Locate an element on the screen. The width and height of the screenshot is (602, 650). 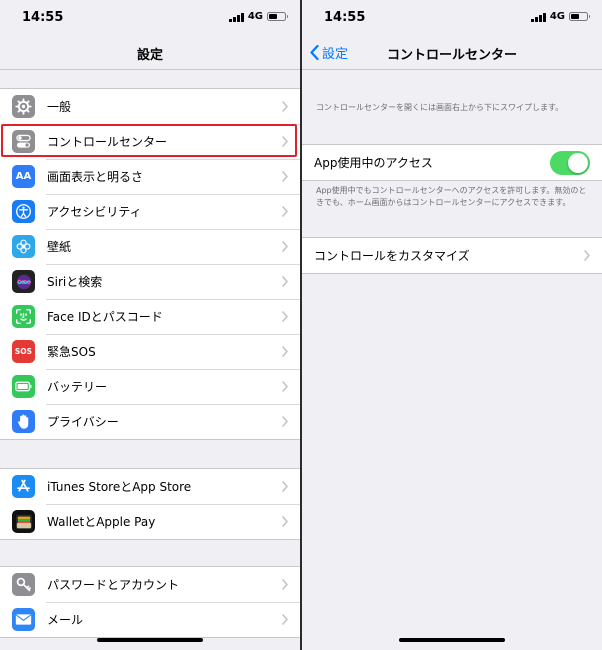
app-store-icon is located at coordinates (23, 486).